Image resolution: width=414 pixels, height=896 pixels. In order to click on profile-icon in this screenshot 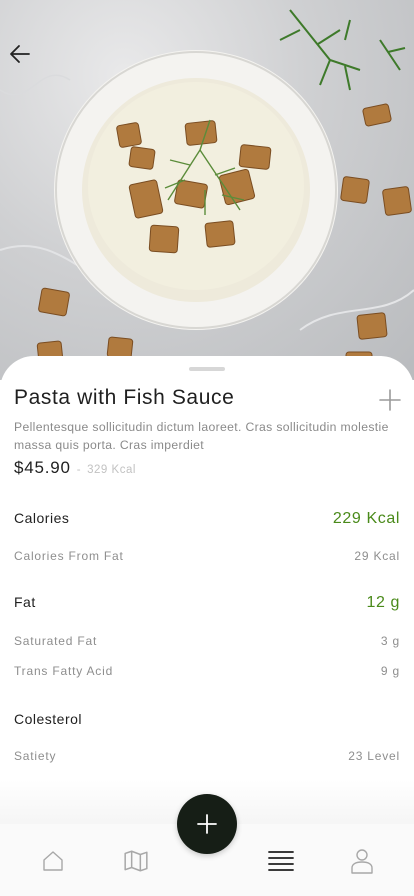, I will do `click(362, 861)`.